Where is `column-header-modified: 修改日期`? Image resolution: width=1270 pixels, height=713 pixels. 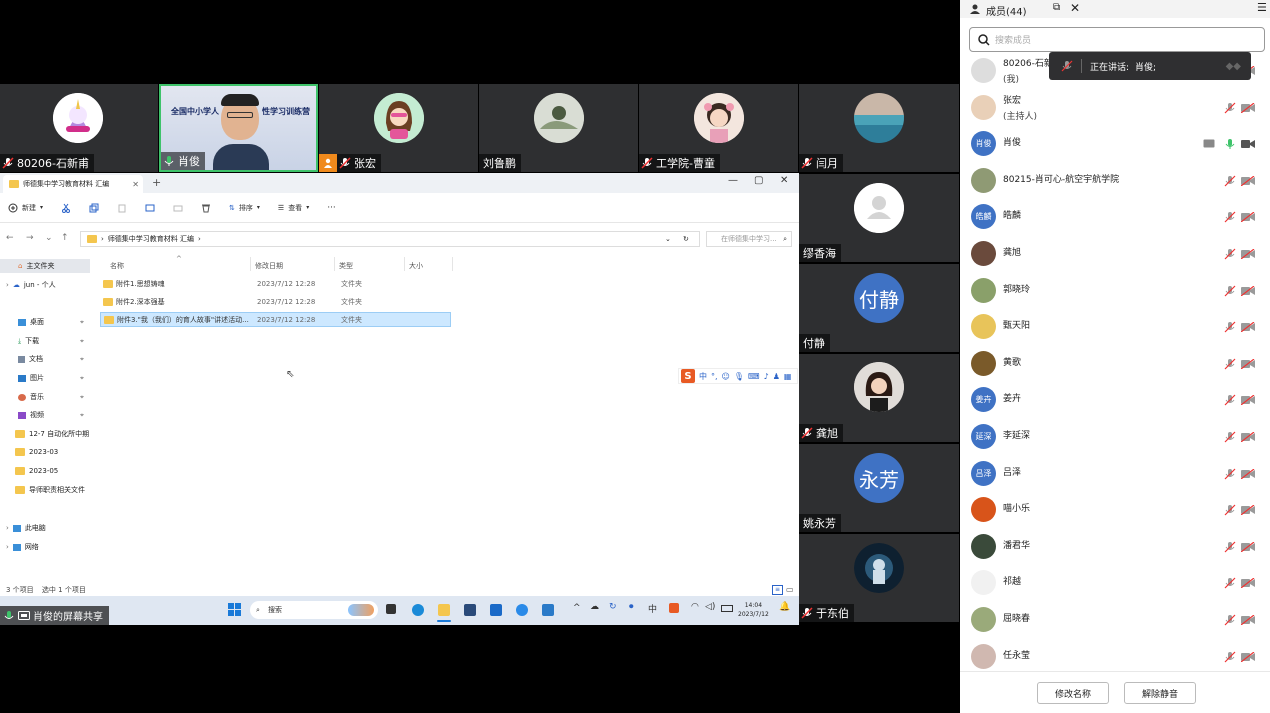 column-header-modified: 修改日期 is located at coordinates (269, 266).